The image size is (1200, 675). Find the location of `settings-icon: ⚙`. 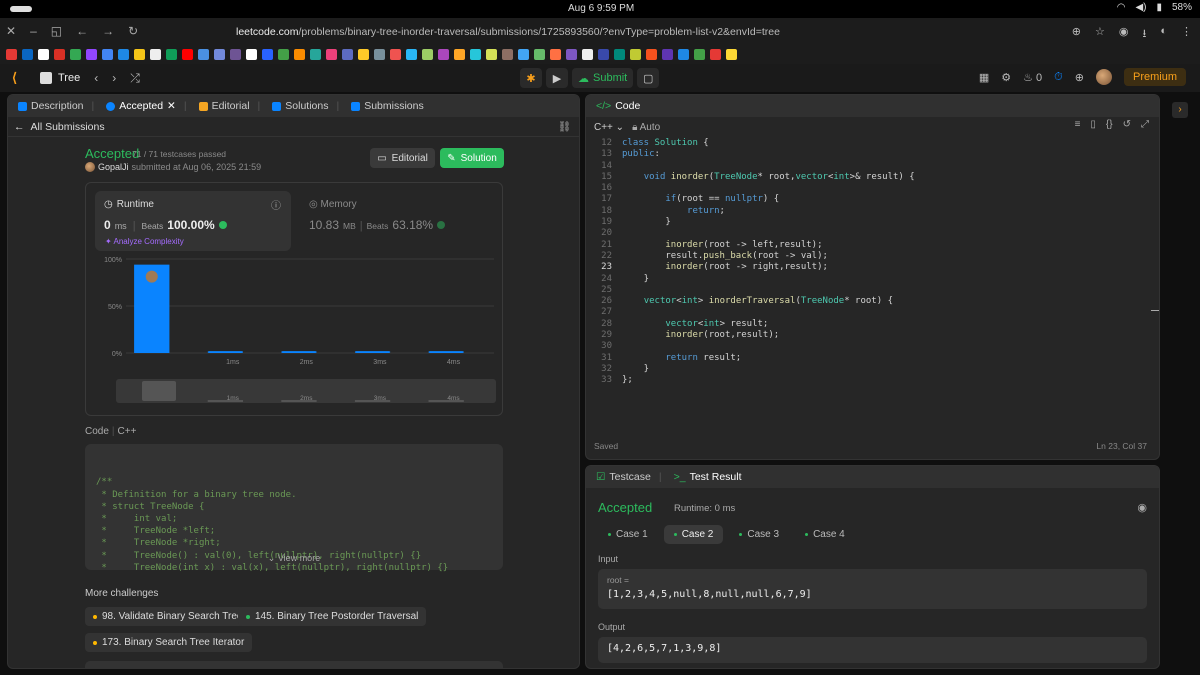

settings-icon: ⚙ is located at coordinates (1006, 77).